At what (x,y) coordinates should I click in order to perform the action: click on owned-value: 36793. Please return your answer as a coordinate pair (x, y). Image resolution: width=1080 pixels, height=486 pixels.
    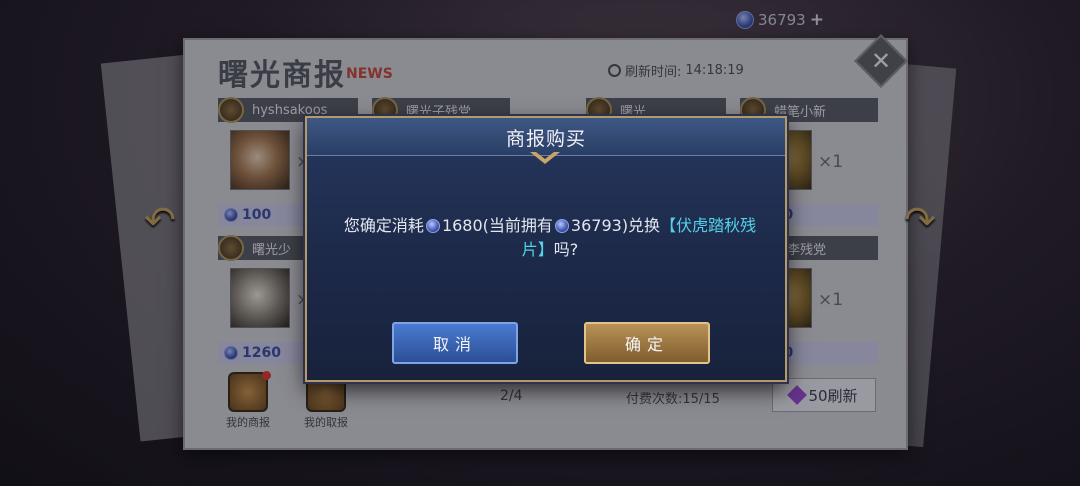
    Looking at the image, I should click on (596, 225).